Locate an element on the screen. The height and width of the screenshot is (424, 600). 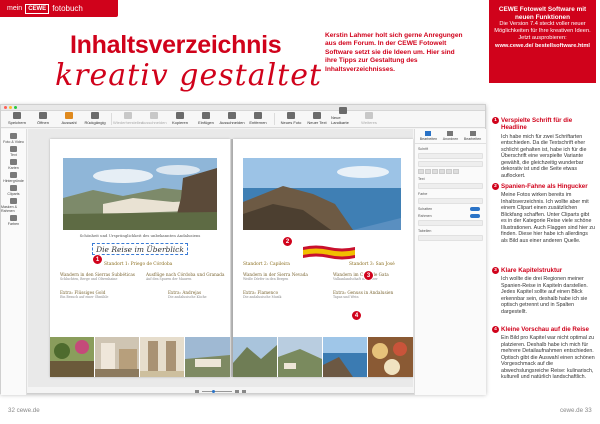
font-size-select is located at coordinates (450, 164).